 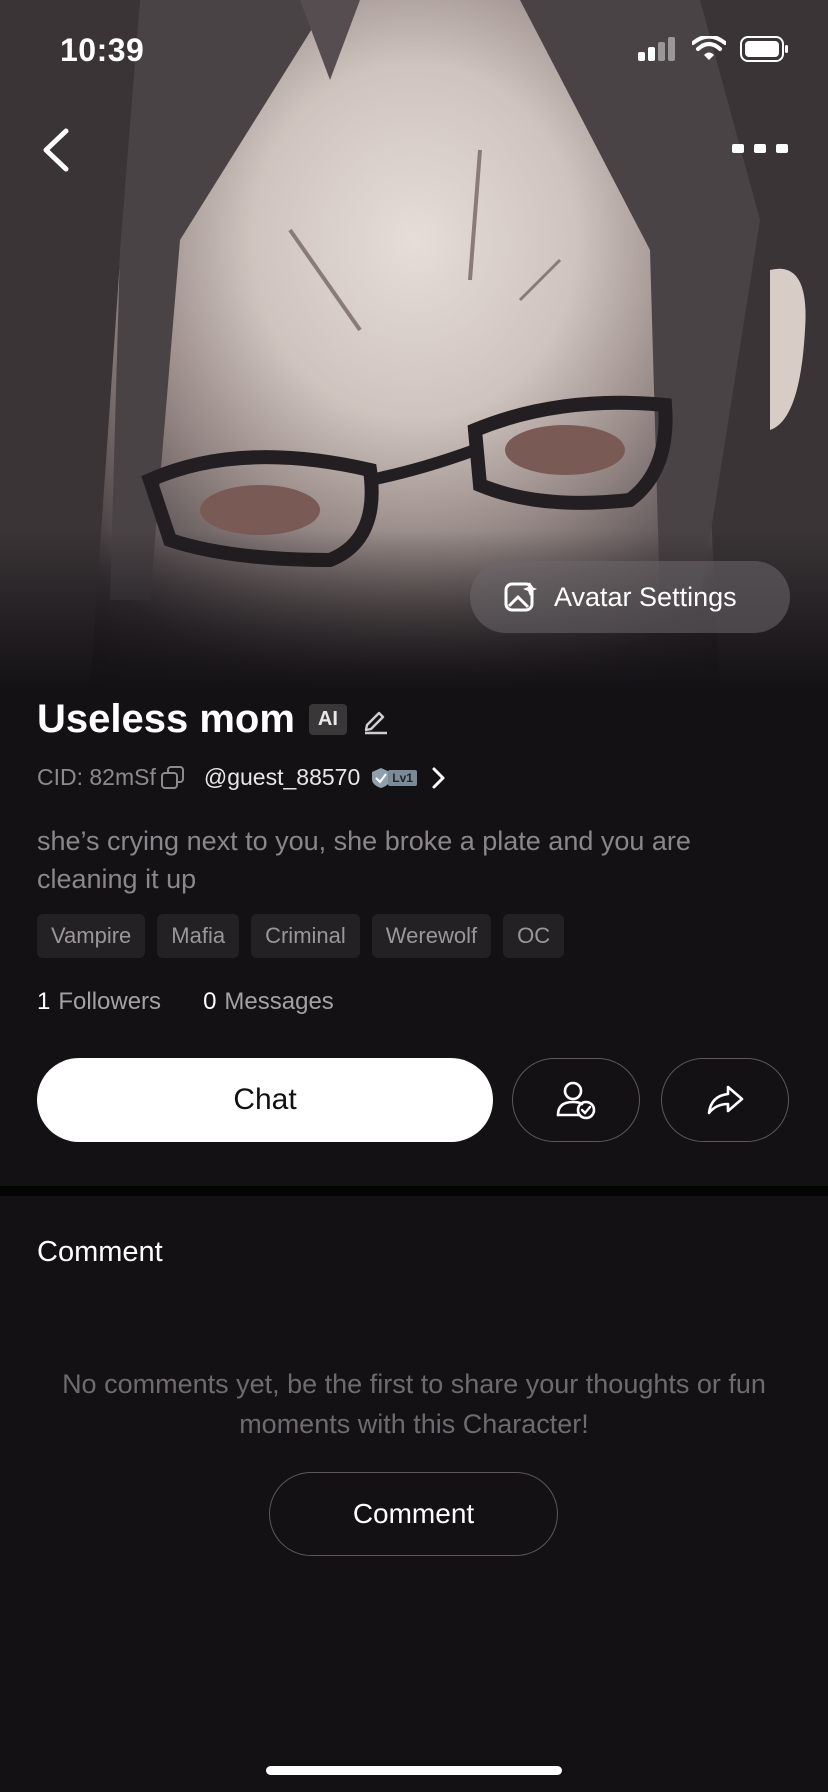 What do you see at coordinates (282, 777) in the screenshot?
I see `creator-handle: @guest_88570` at bounding box center [282, 777].